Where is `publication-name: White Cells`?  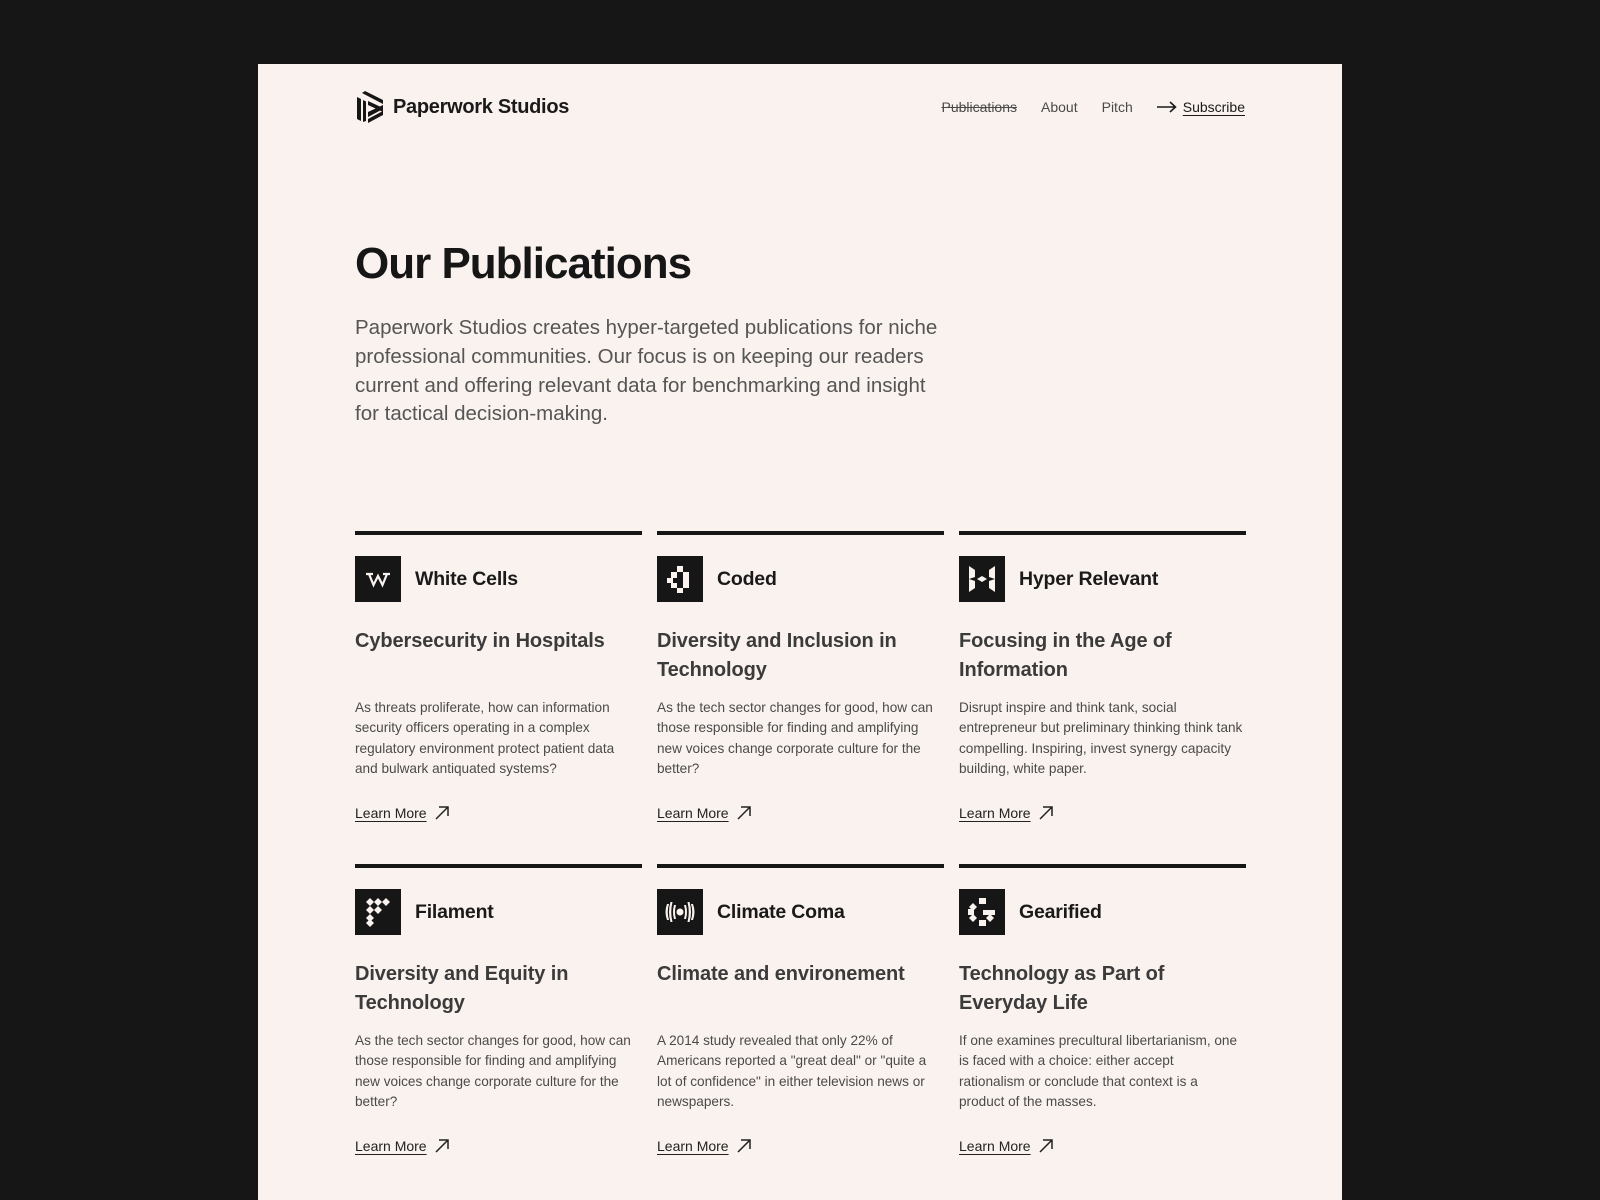
publication-name: White Cells is located at coordinates (466, 578).